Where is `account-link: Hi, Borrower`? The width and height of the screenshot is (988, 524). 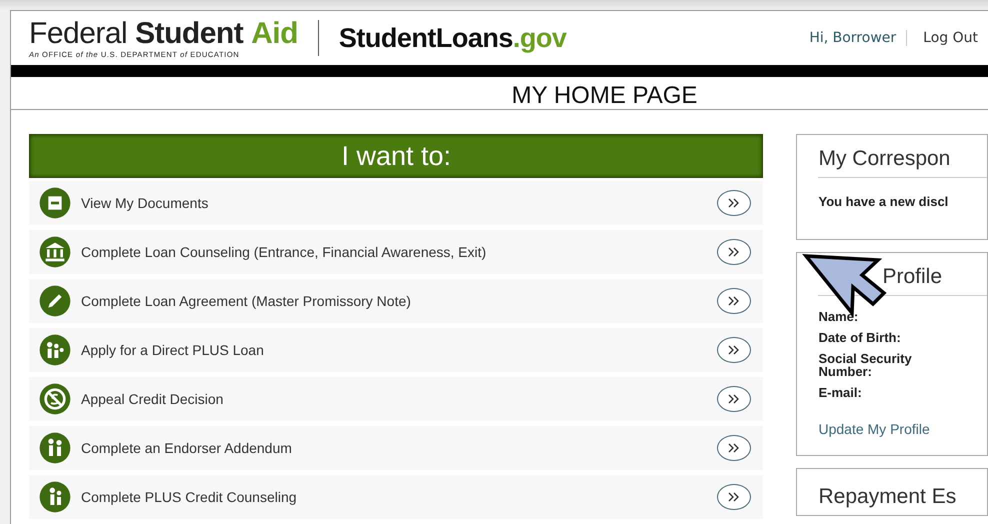
account-link: Hi, Borrower is located at coordinates (858, 38).